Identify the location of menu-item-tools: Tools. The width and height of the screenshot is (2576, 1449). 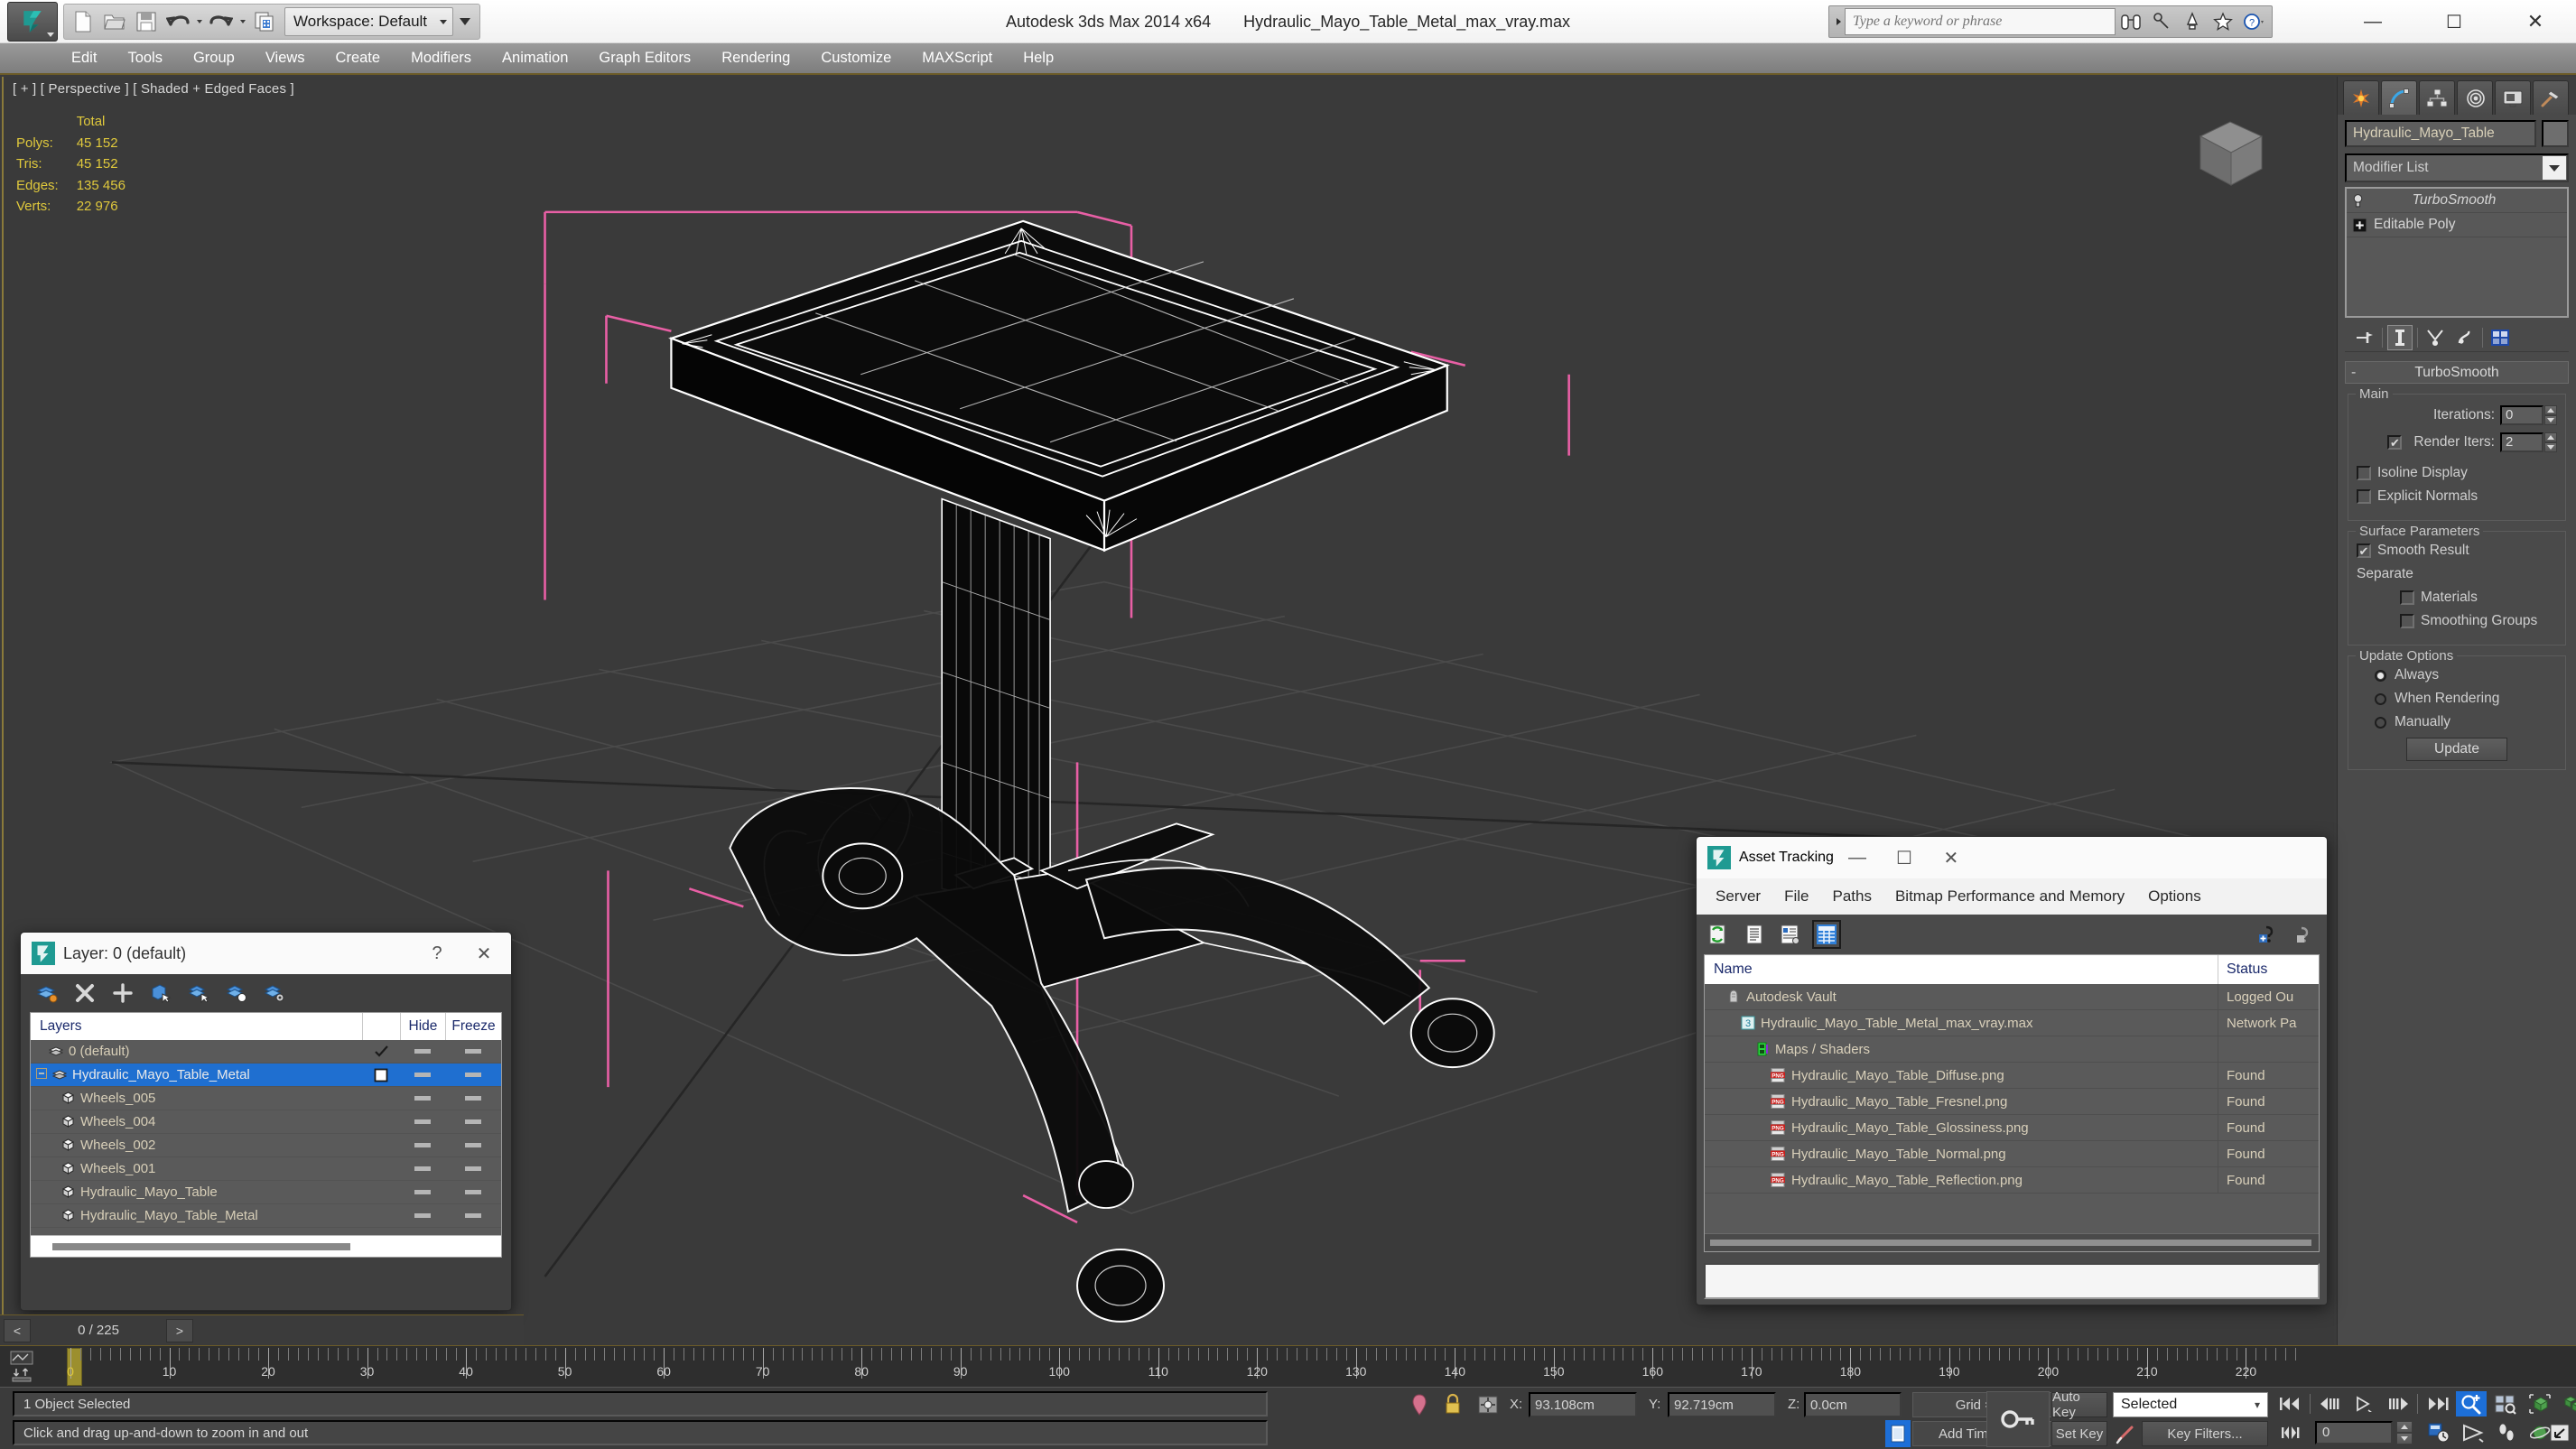
(145, 58).